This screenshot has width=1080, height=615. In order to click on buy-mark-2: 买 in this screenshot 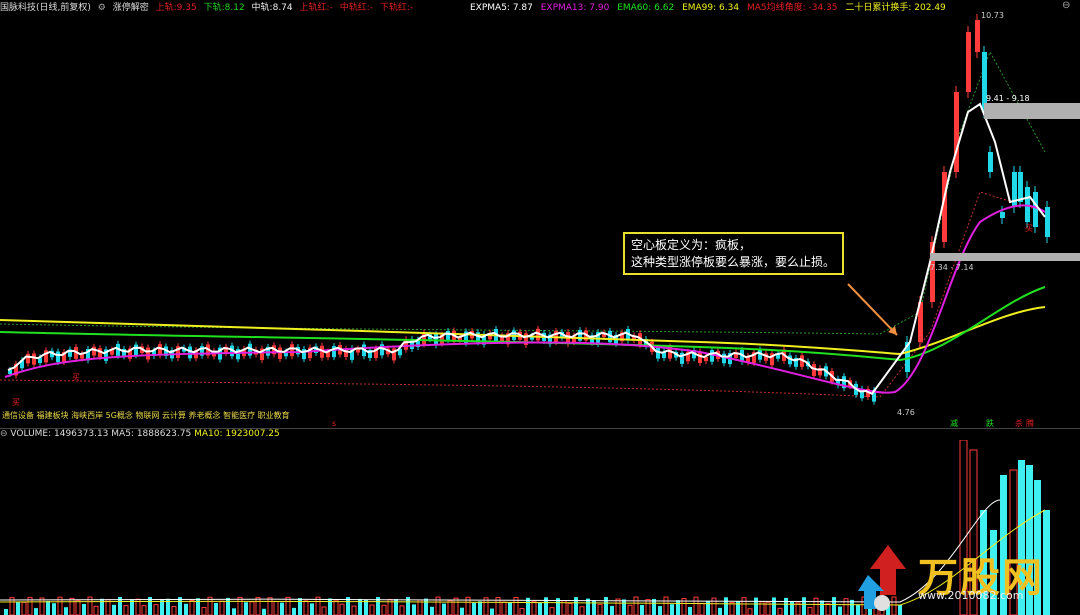, I will do `click(76, 377)`.